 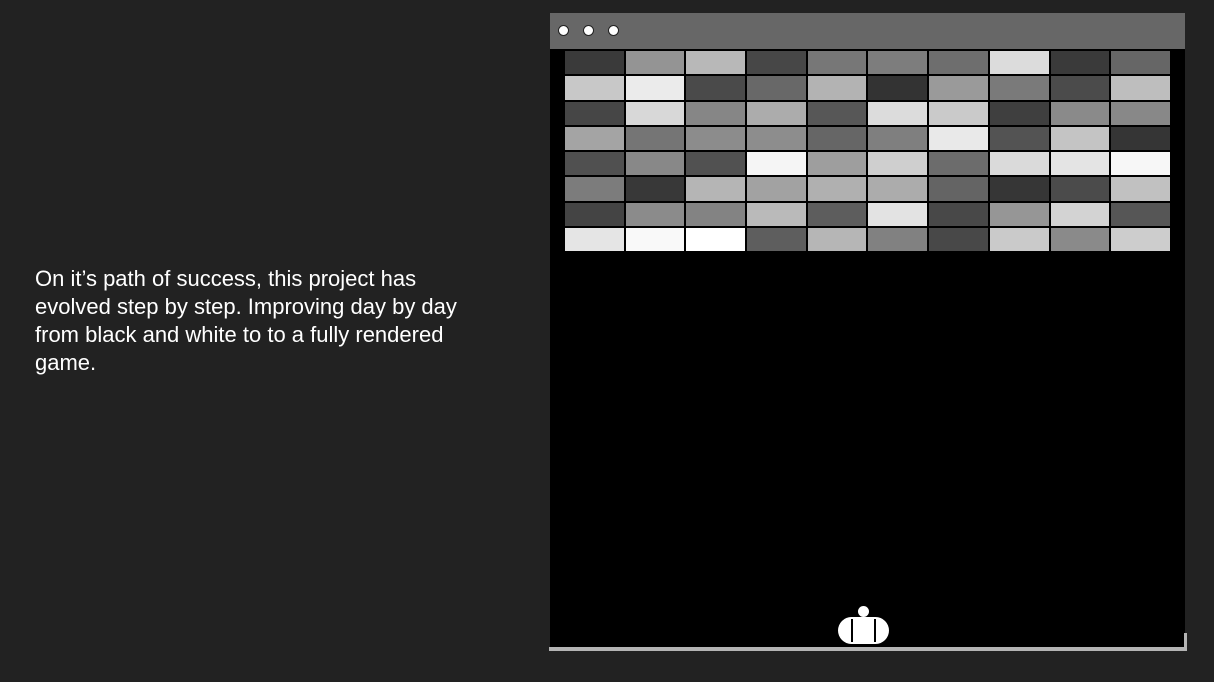 I want to click on brick-grid, so click(x=867, y=151).